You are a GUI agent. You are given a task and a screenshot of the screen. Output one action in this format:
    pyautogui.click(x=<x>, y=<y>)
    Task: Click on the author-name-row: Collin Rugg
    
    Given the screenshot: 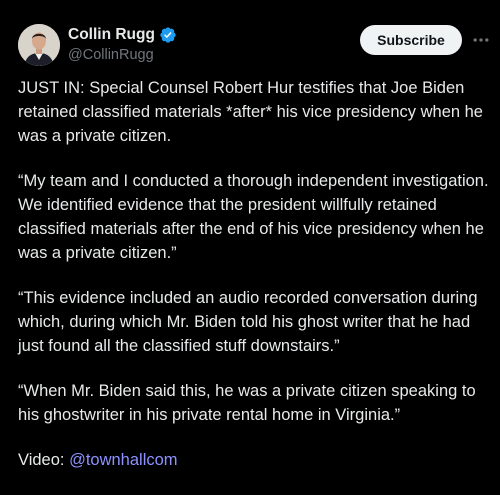 What is the action you would take?
    pyautogui.click(x=122, y=34)
    